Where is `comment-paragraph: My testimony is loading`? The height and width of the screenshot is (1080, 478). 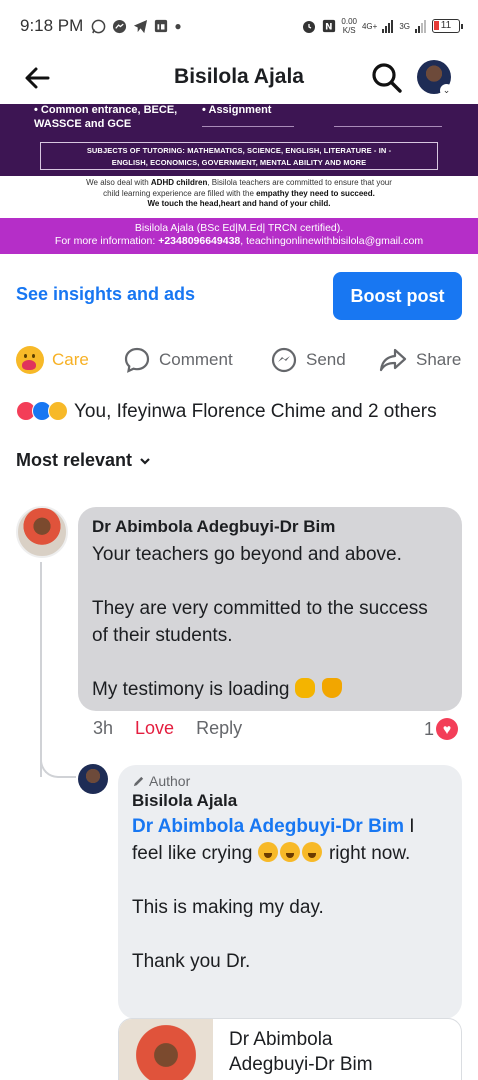
comment-paragraph: My testimony is loading is located at coordinates (270, 689).